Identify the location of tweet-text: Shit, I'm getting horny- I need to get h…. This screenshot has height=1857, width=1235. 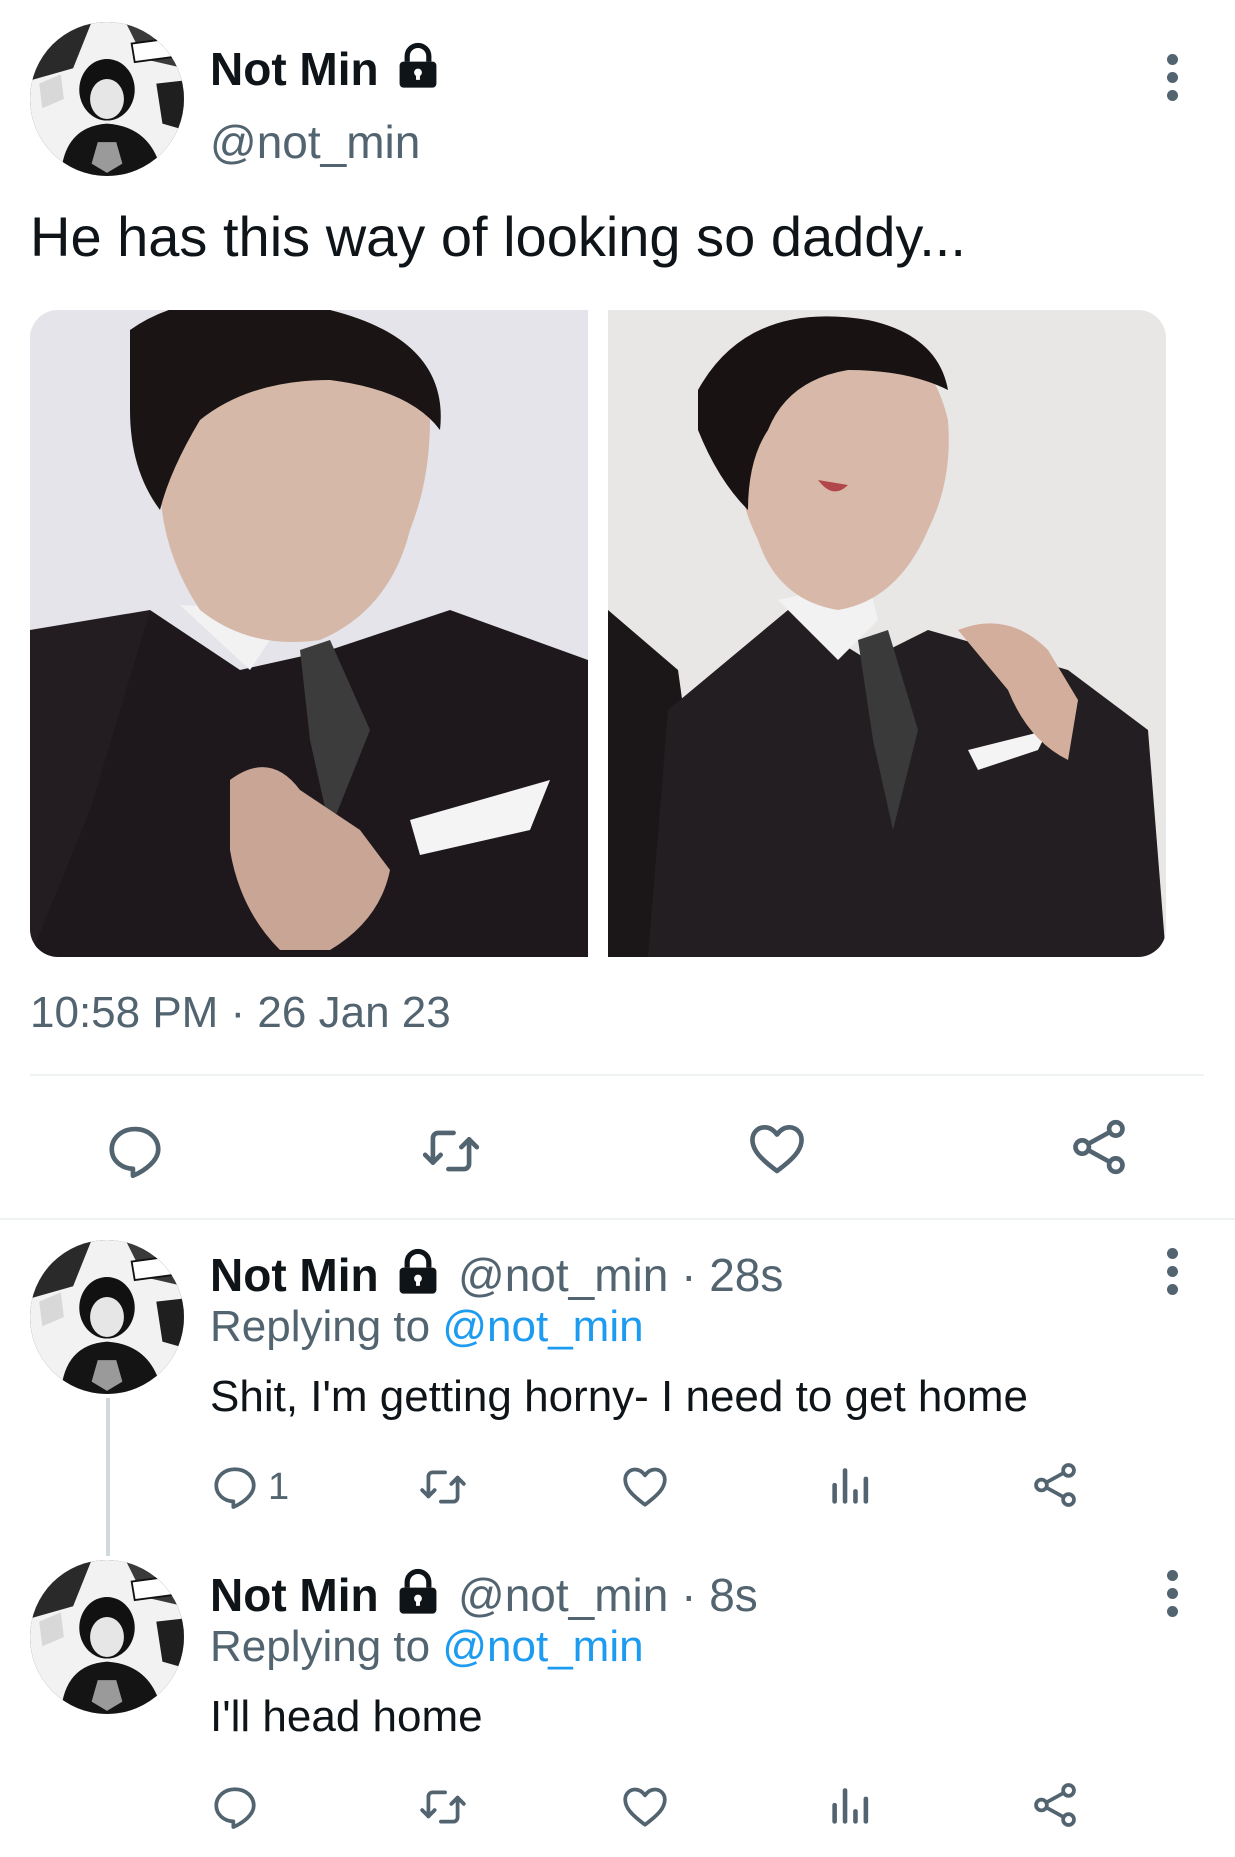
(619, 1396).